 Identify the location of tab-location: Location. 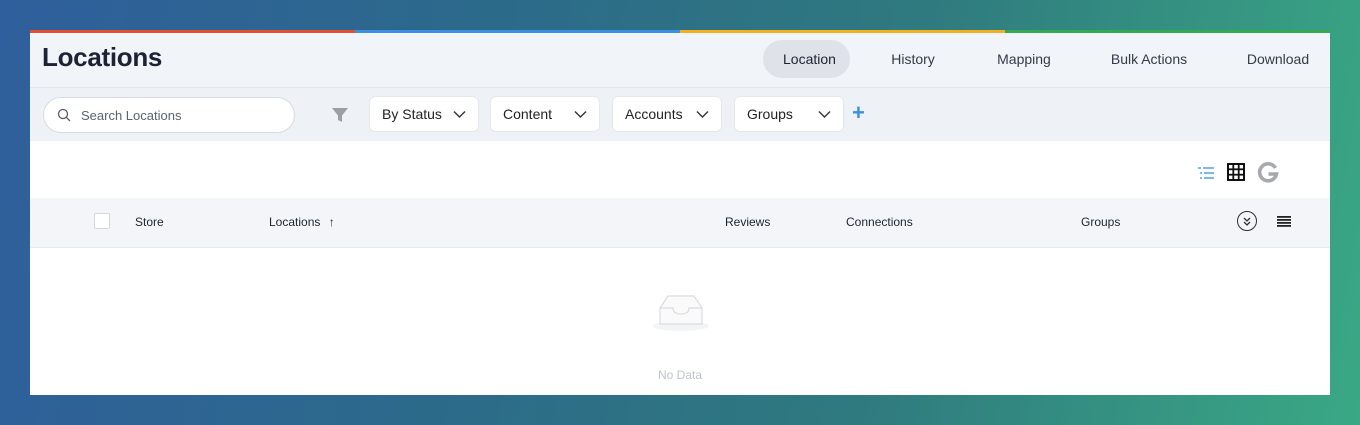
(806, 59).